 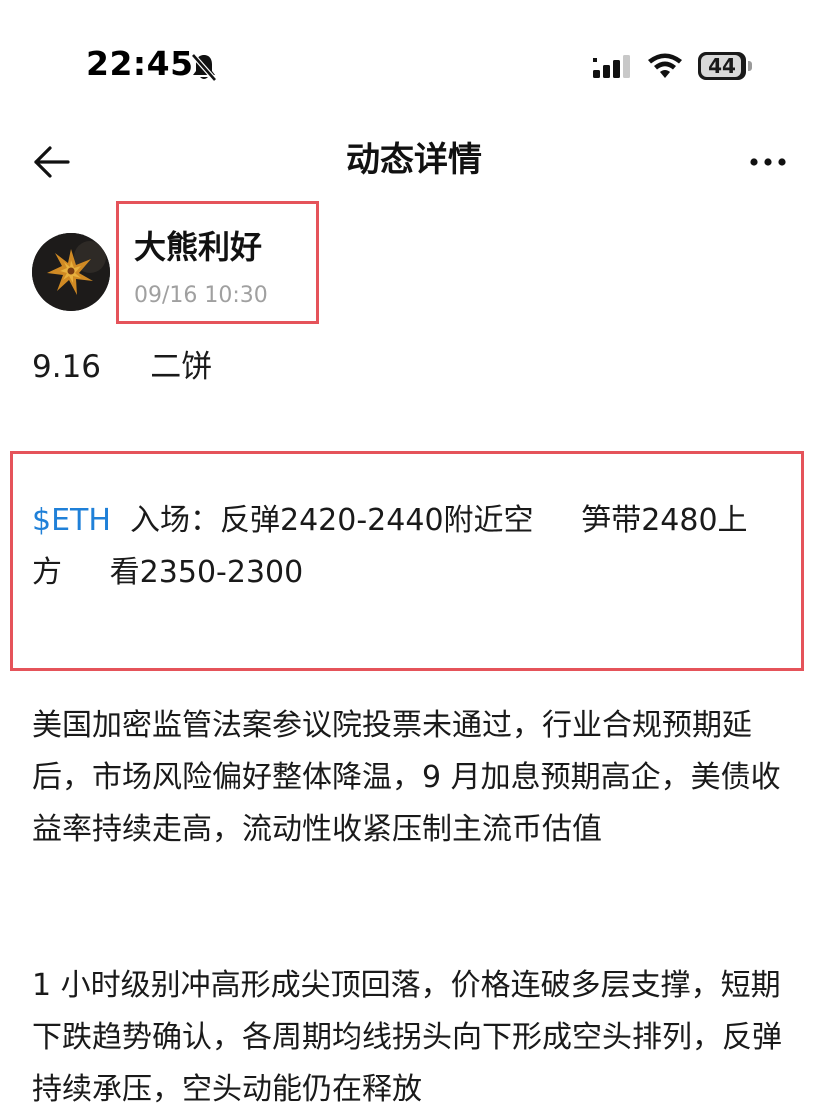 I want to click on status-time: 22:45, so click(x=140, y=63).